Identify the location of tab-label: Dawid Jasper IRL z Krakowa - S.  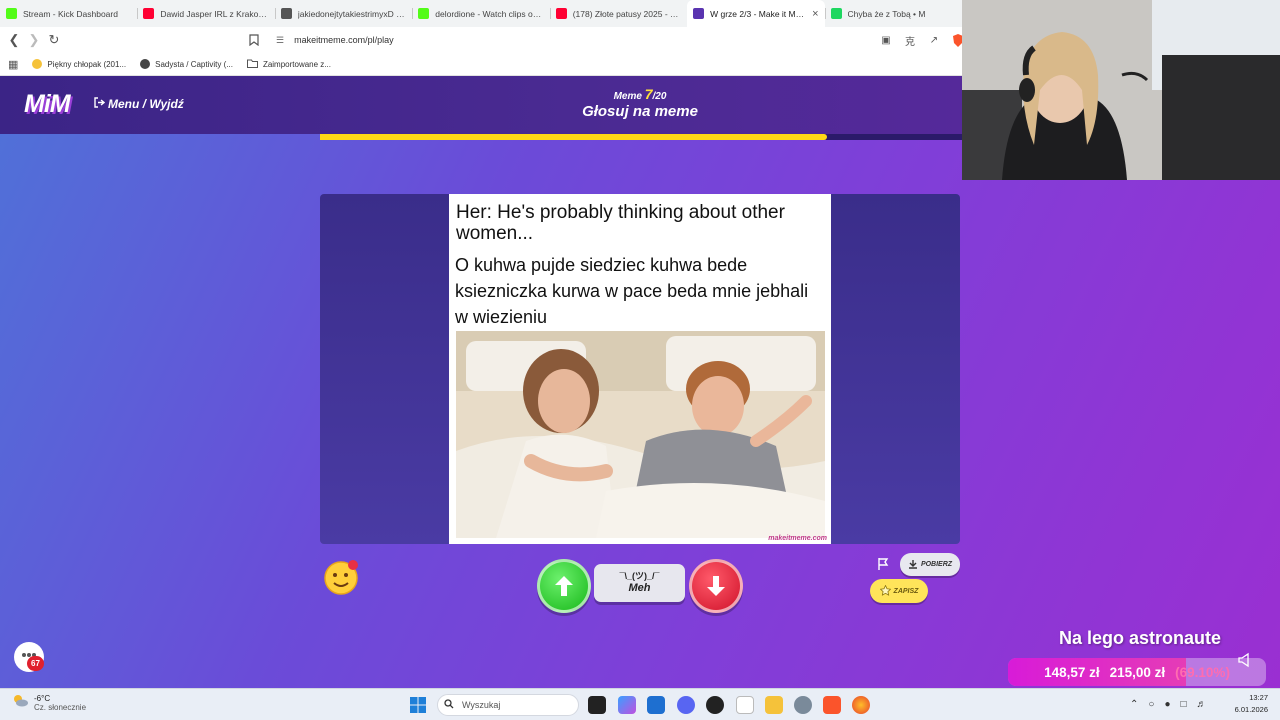
(214, 13).